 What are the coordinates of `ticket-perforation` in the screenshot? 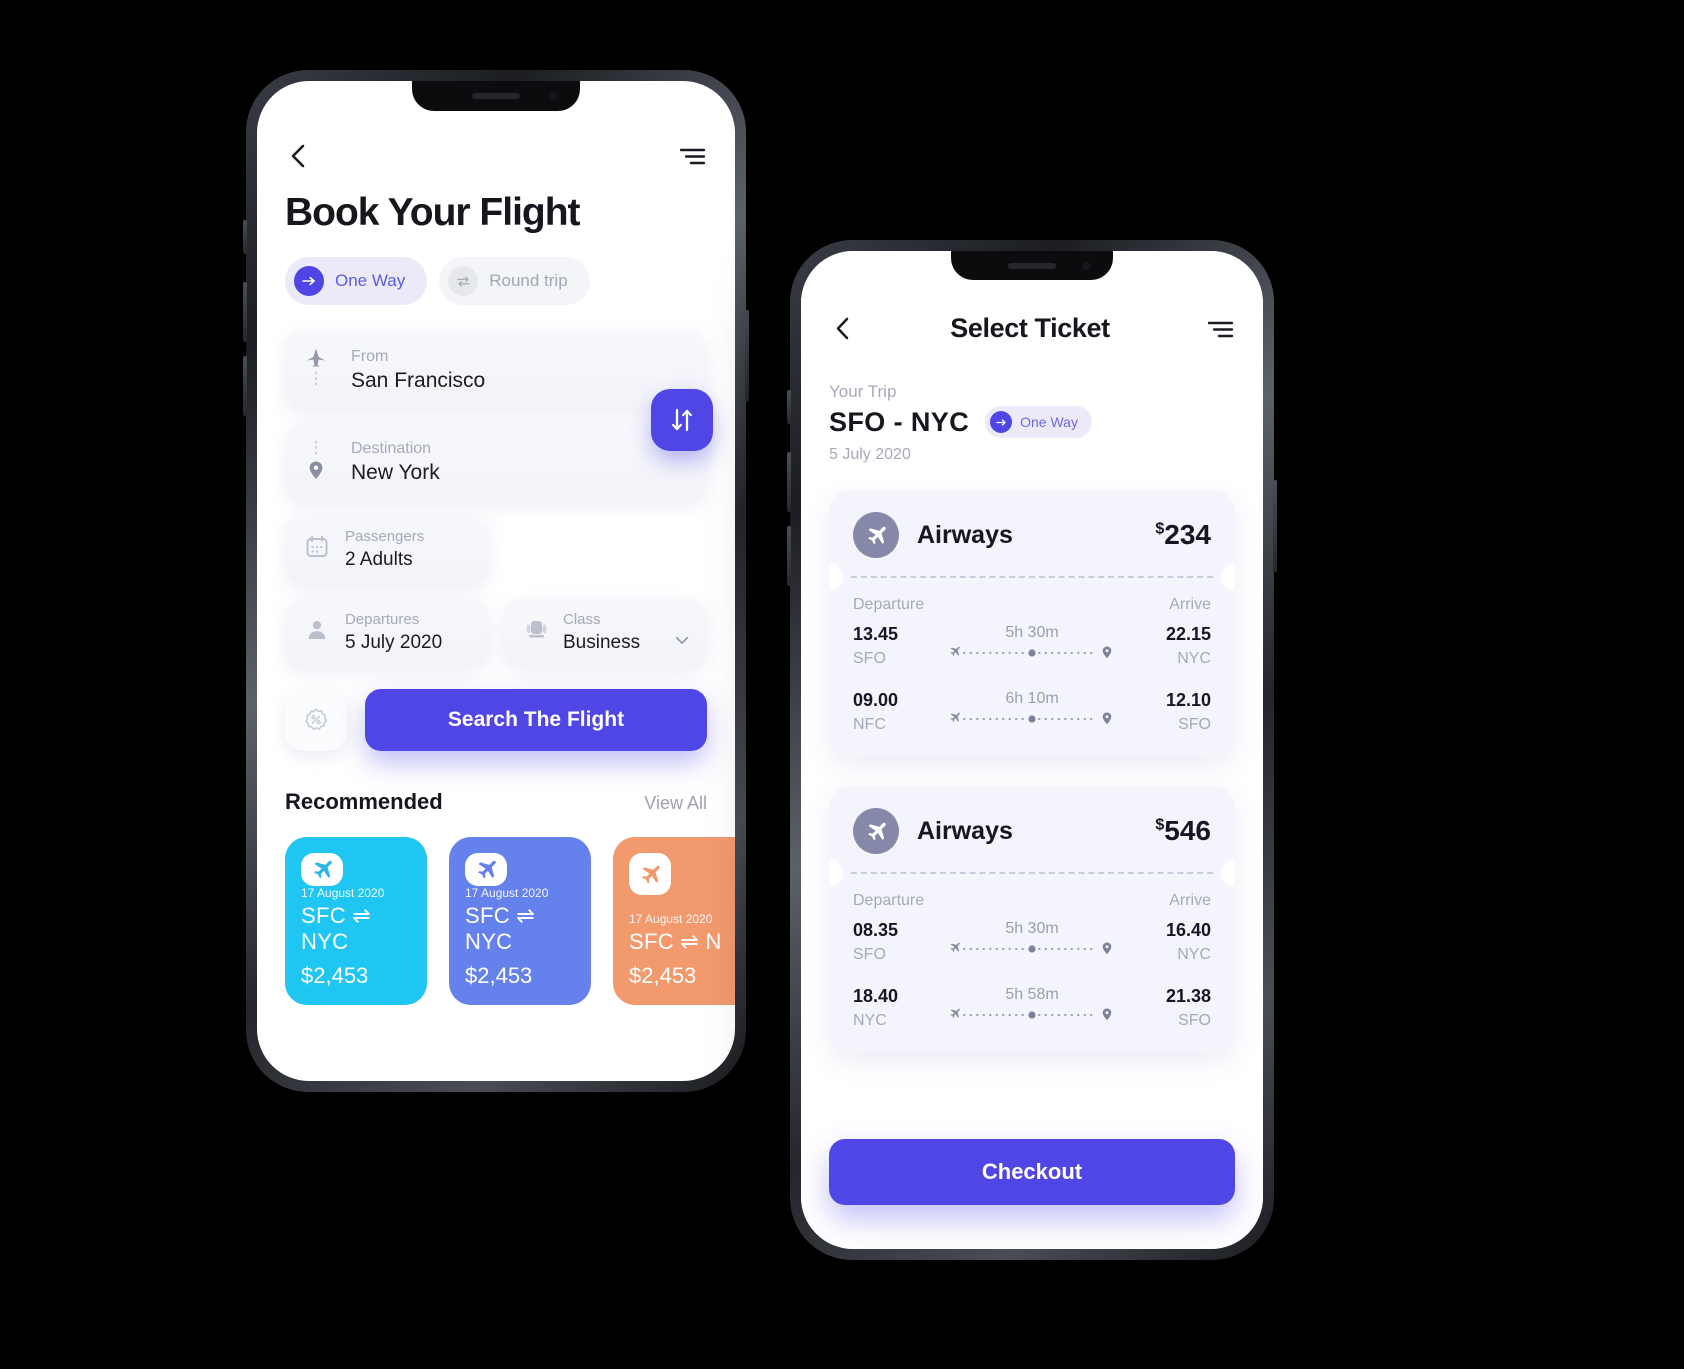 It's located at (1032, 577).